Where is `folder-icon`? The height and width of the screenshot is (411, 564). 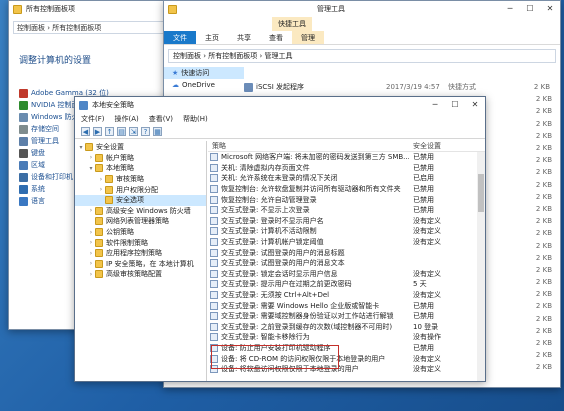
folder-icon is located at coordinates (109, 179).